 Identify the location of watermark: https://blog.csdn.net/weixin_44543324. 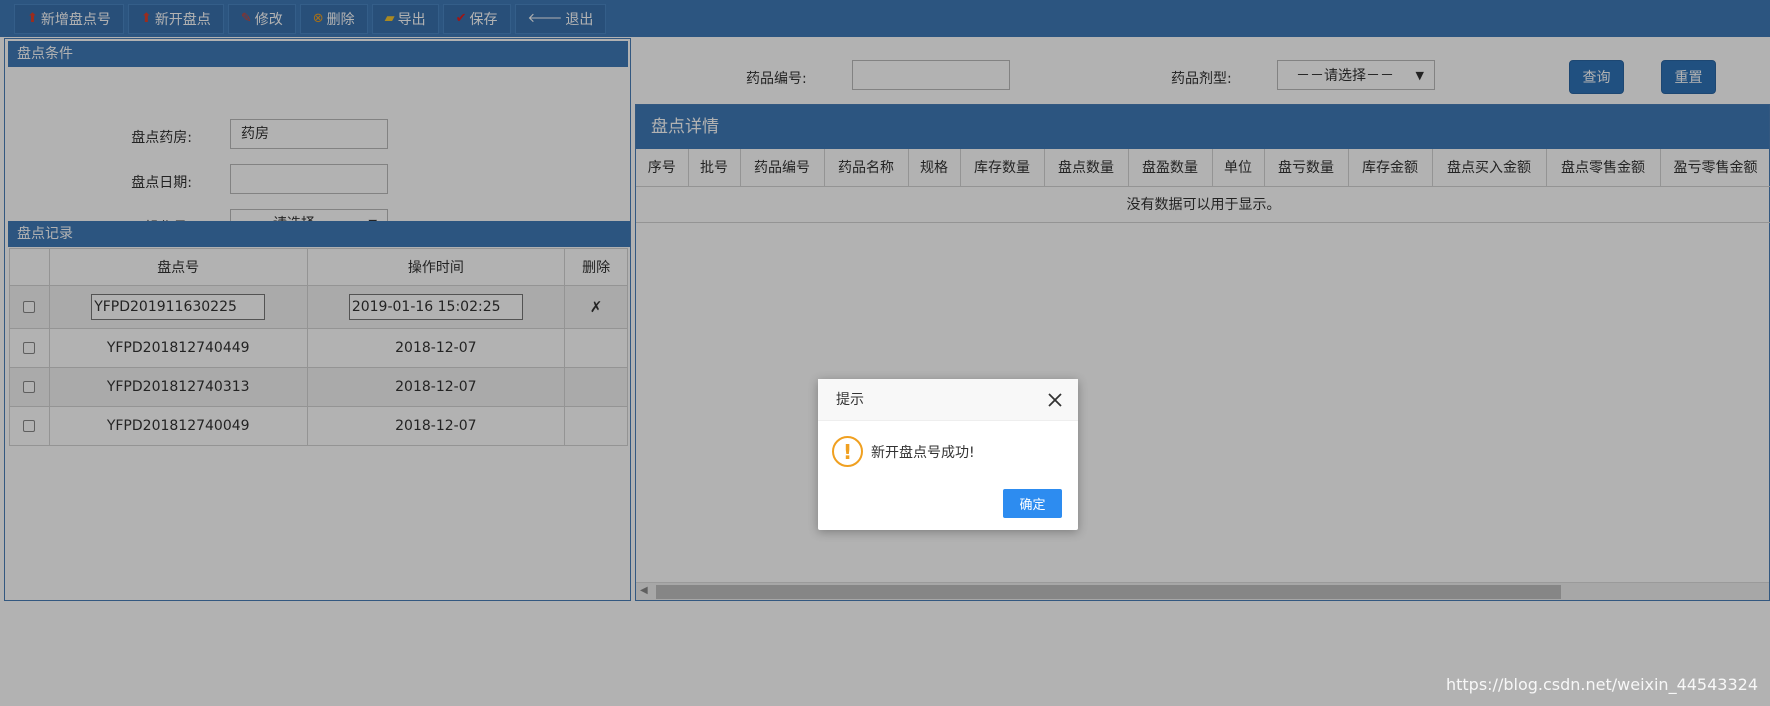
(1601, 684).